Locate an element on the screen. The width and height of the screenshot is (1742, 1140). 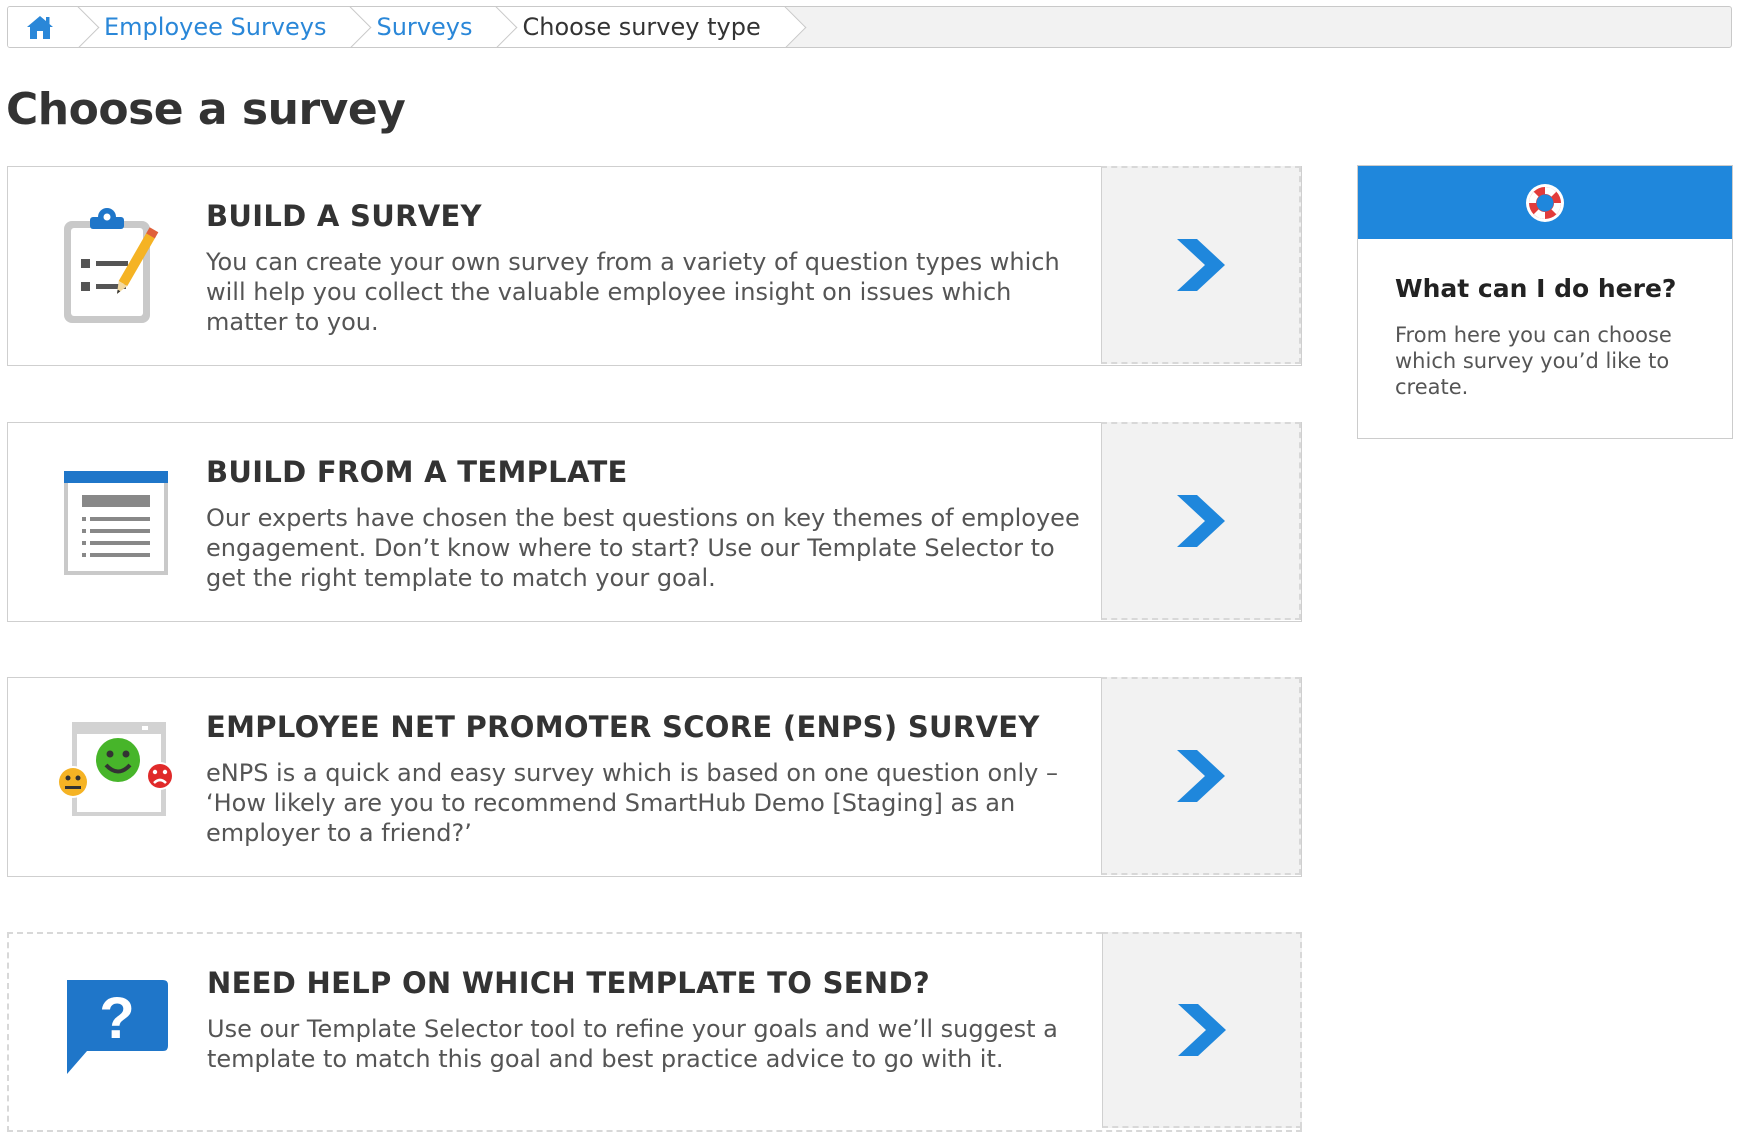
build-survey-arrow-button is located at coordinates (1201, 265).